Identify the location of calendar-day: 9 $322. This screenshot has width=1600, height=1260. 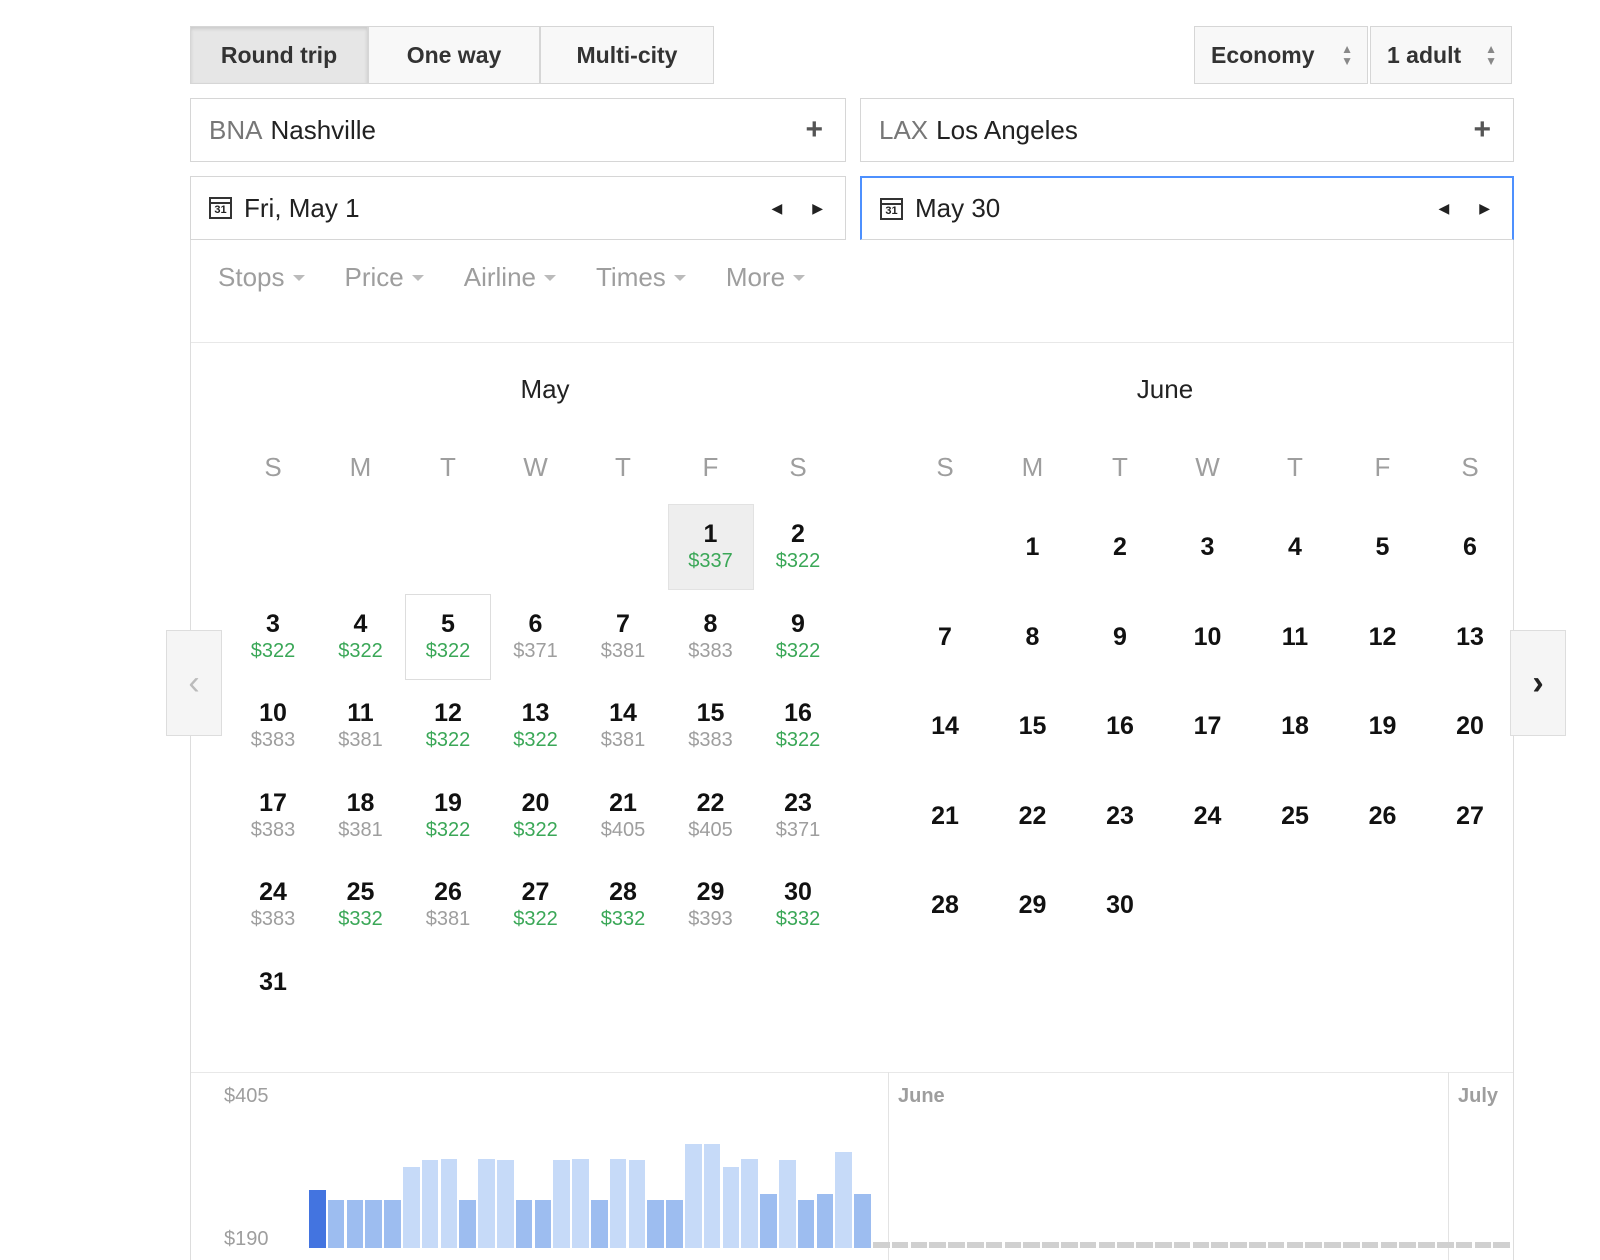
(798, 637).